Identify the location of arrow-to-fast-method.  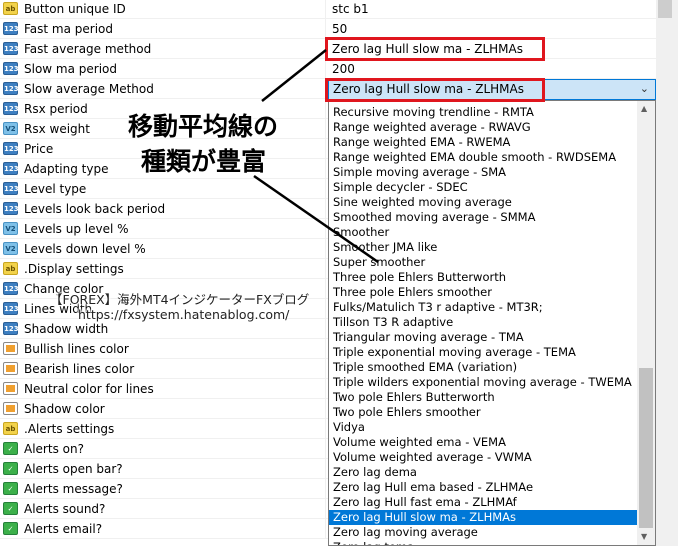
(294, 75).